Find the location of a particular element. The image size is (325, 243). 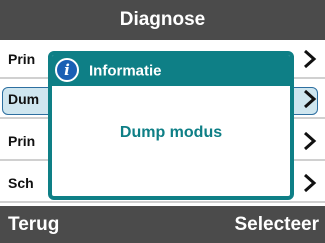

dialog-header: i Informatie is located at coordinates (171, 70).